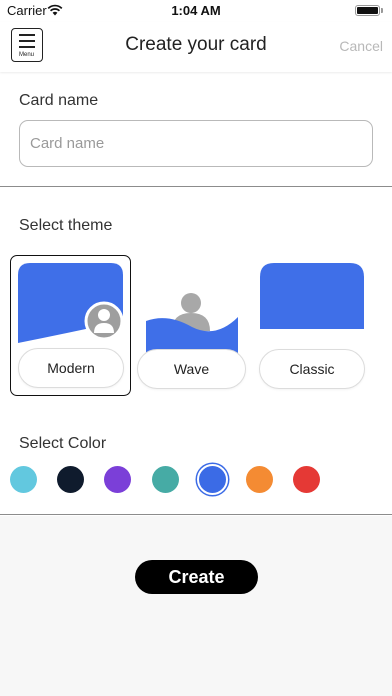 This screenshot has height=696, width=392. Describe the element at coordinates (70, 325) in the screenshot. I see `theme-modern: Modern` at that location.